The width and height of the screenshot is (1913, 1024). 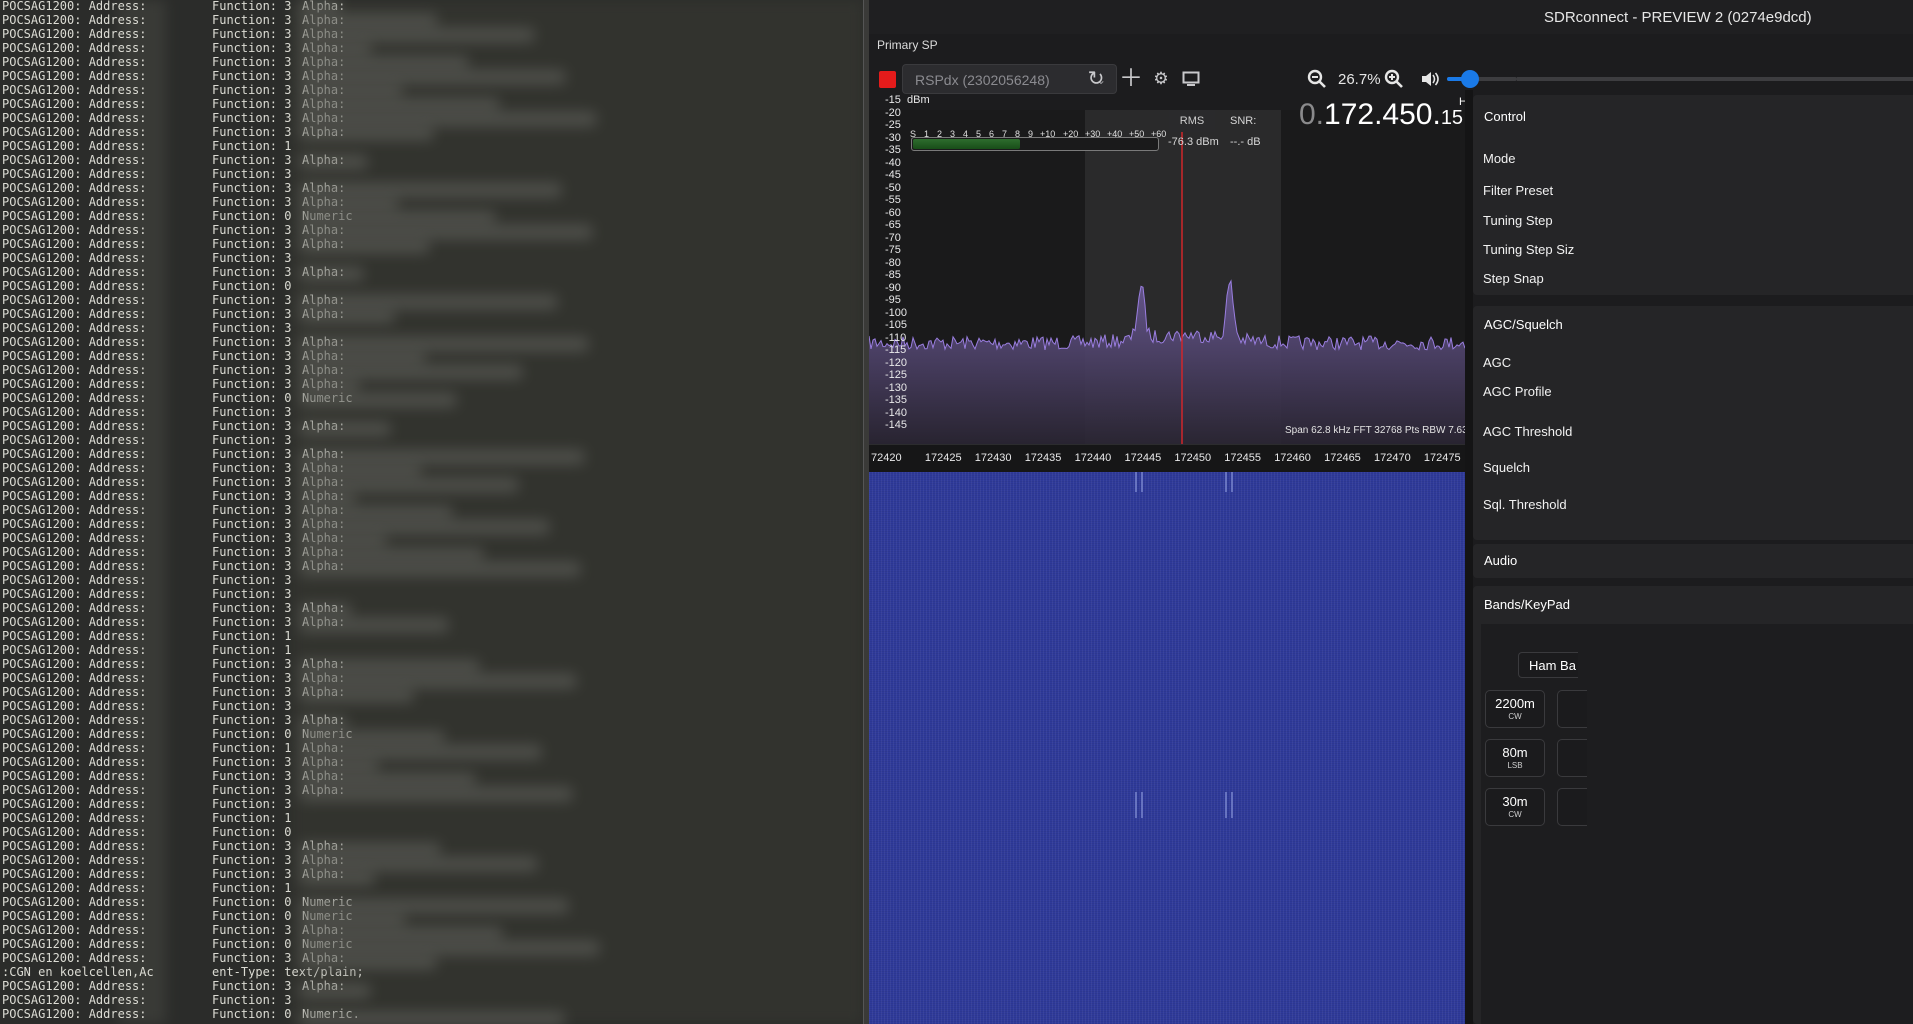 What do you see at coordinates (896, 400) in the screenshot?
I see `y-tick-label: -135` at bounding box center [896, 400].